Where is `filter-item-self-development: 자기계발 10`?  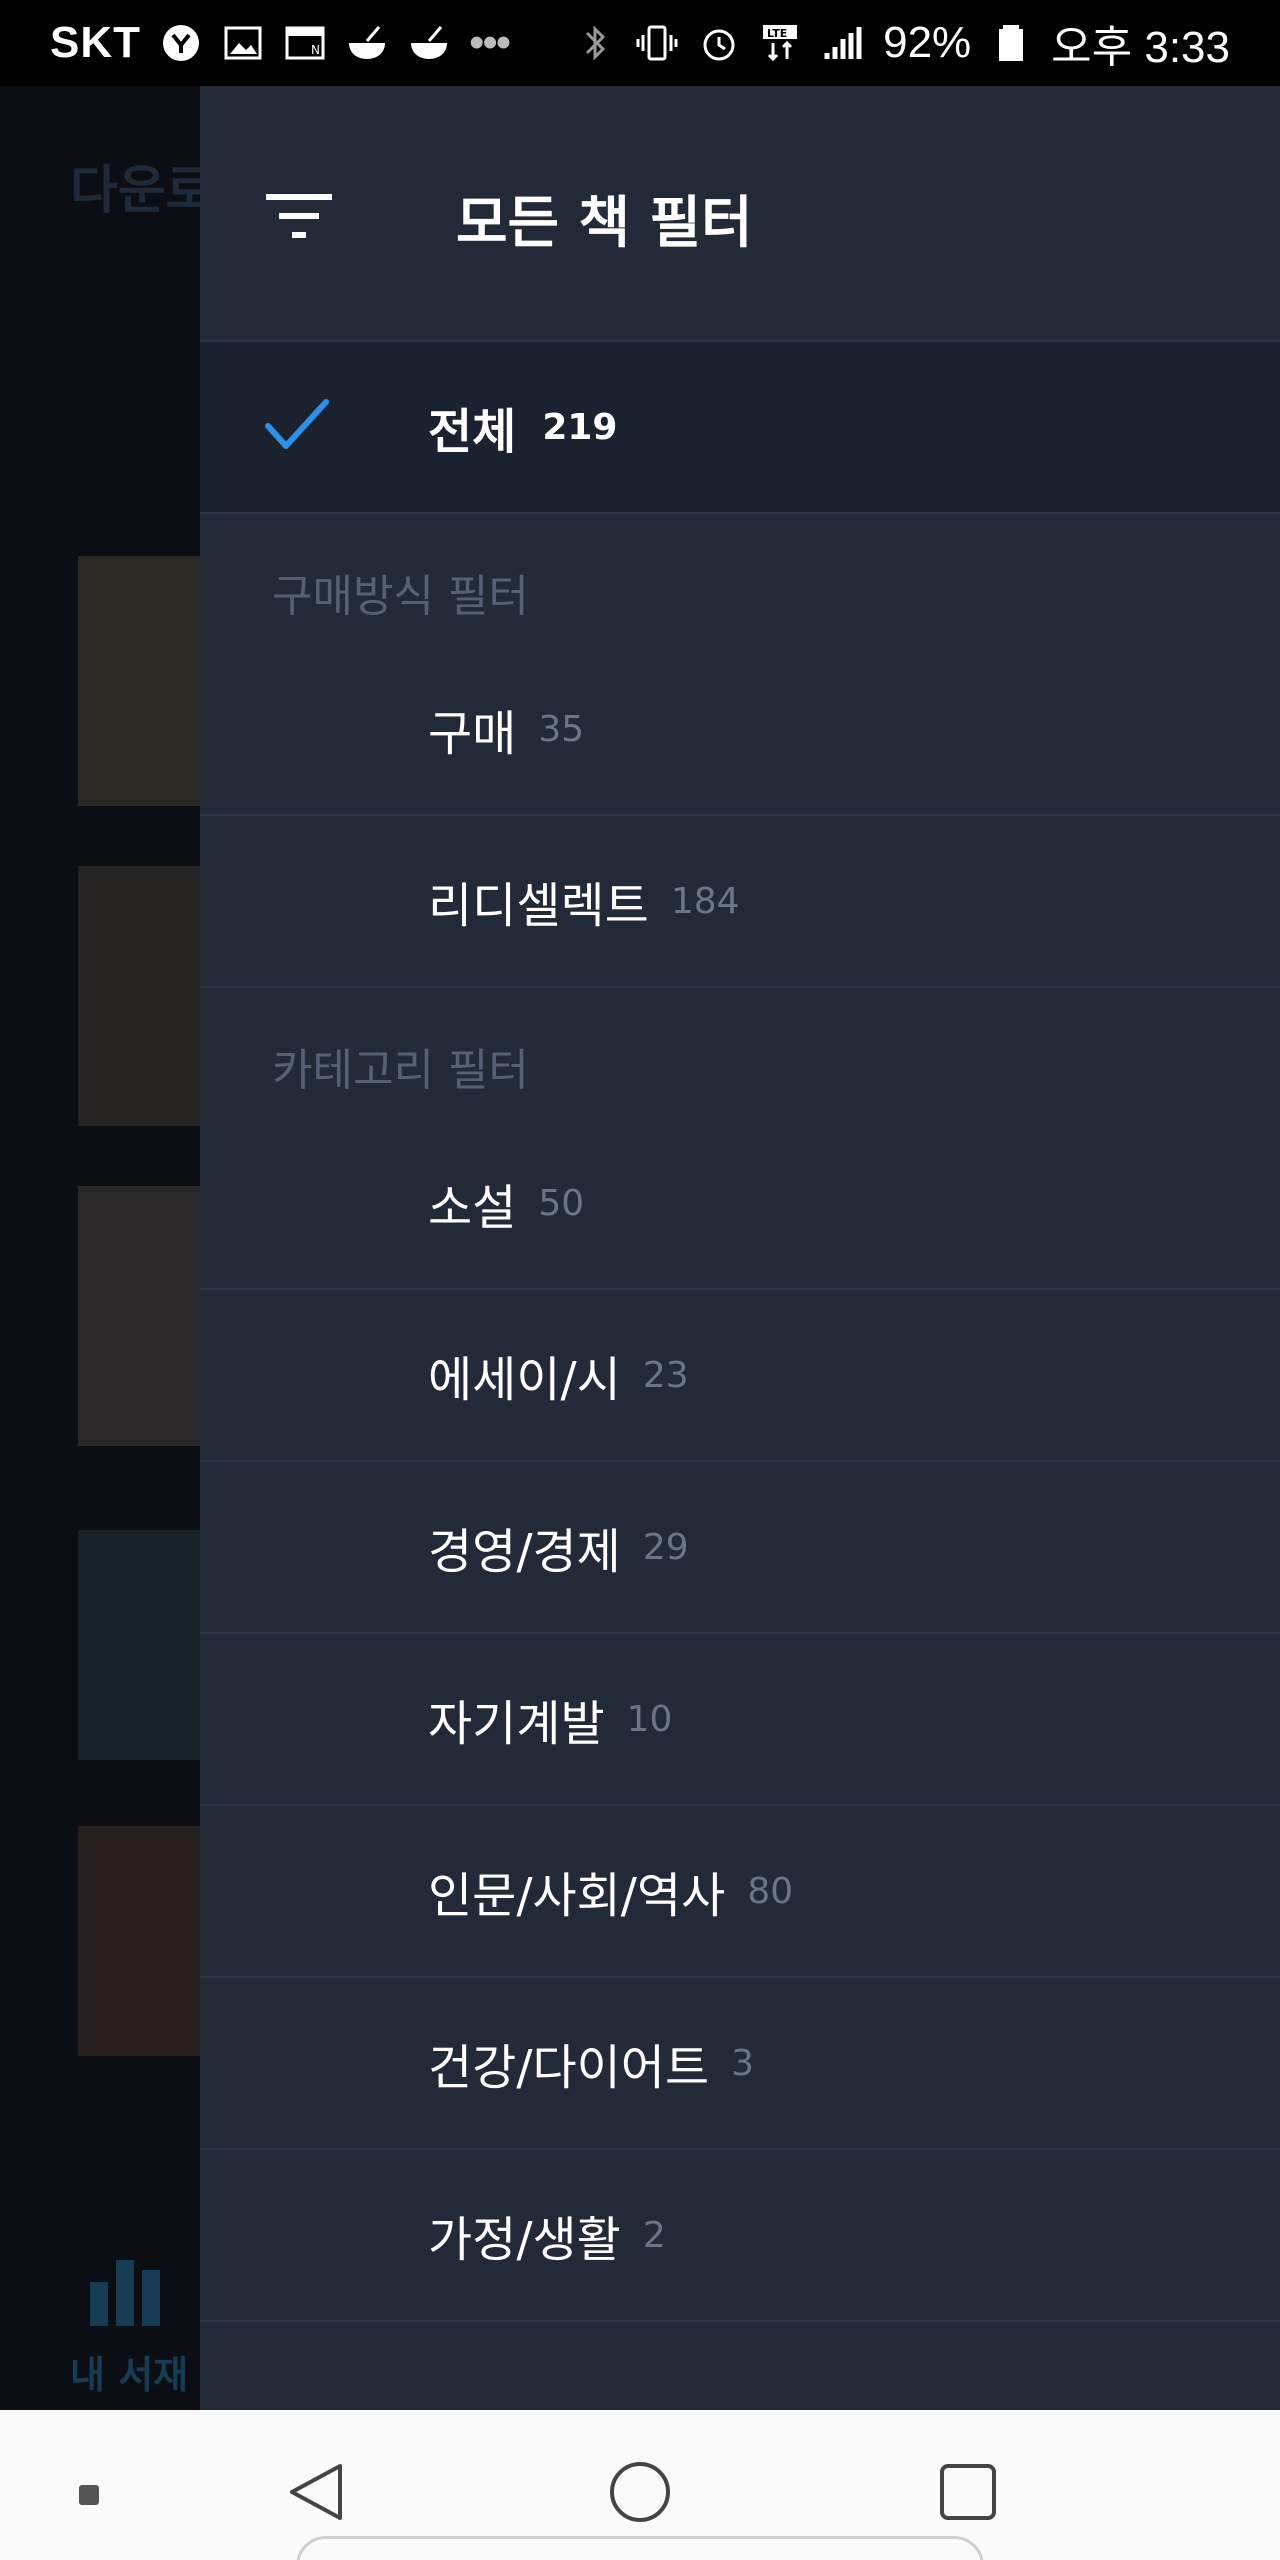
filter-item-self-development: 자기계발 10 is located at coordinates (740, 1720).